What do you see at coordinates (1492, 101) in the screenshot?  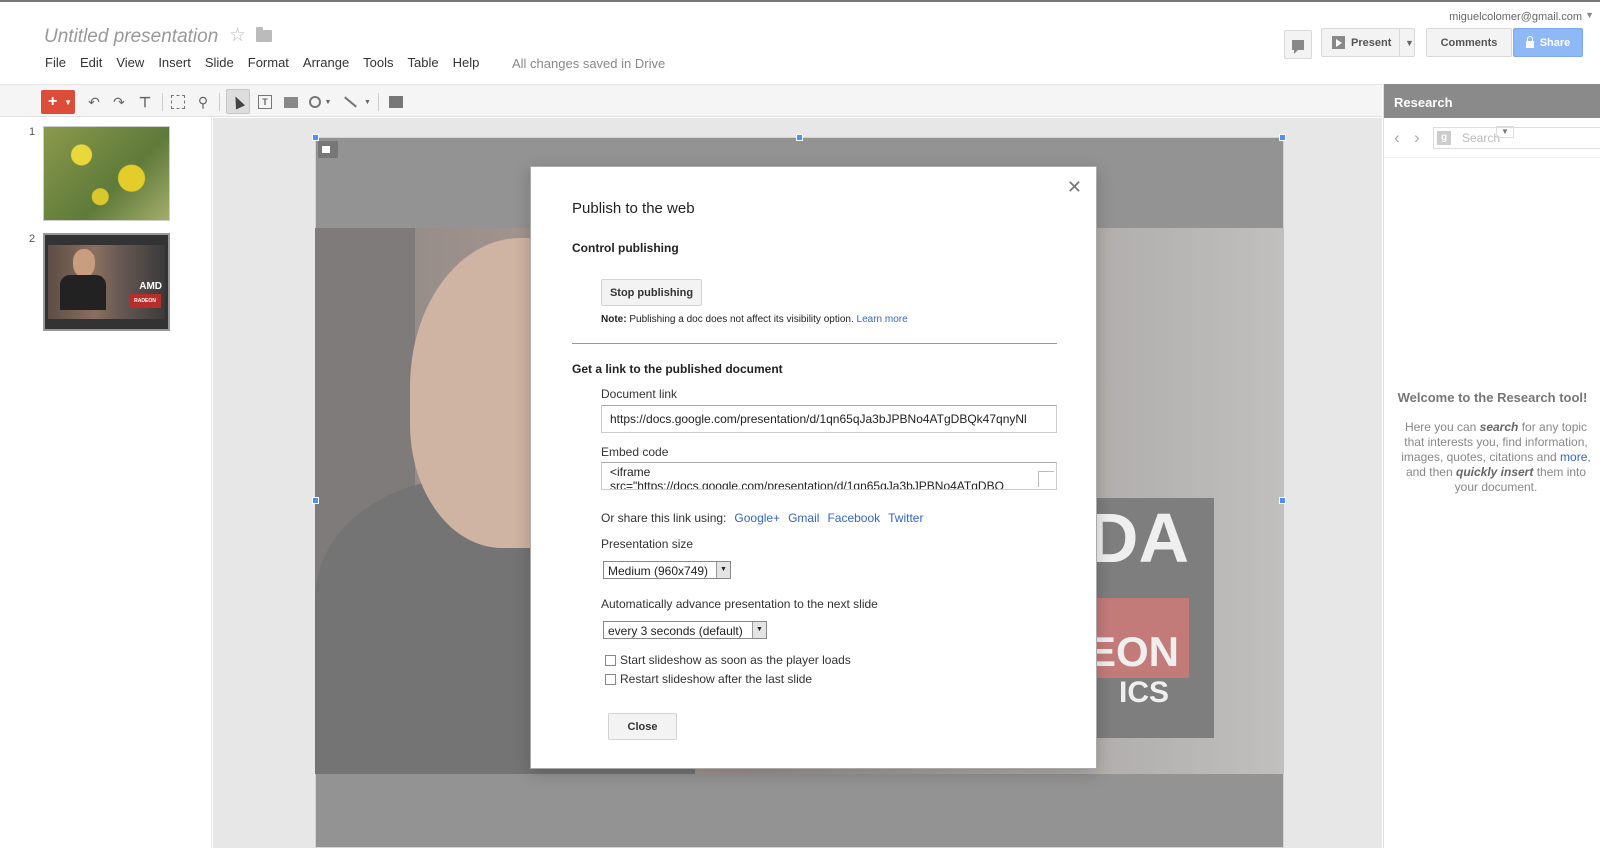 I see `research-title: Research` at bounding box center [1492, 101].